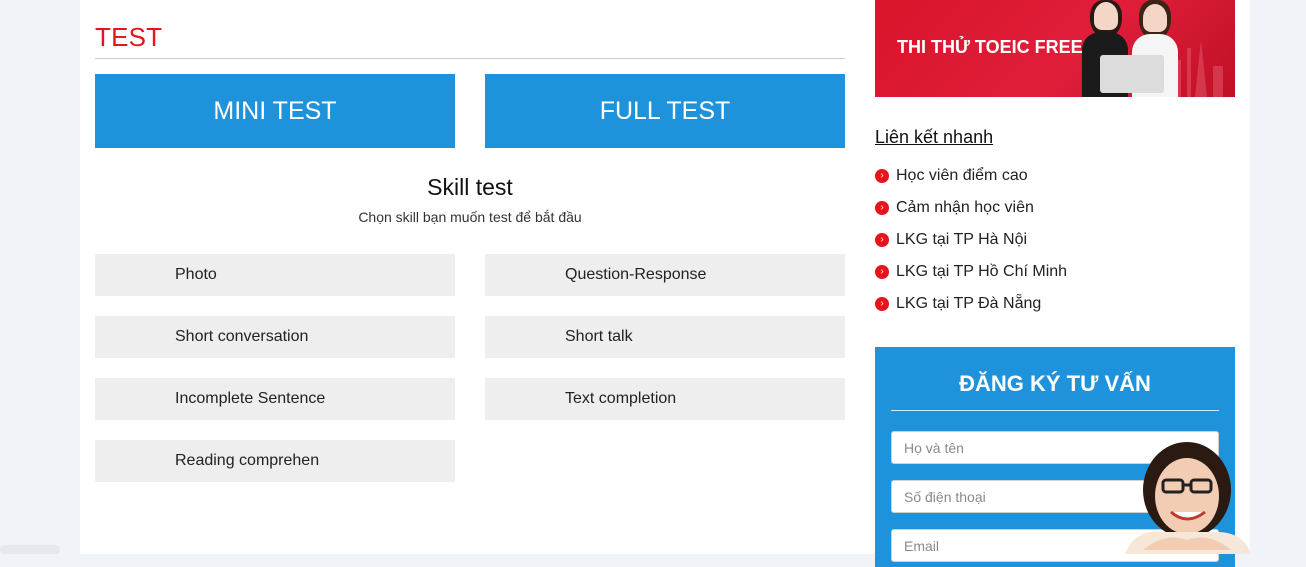 The width and height of the screenshot is (1306, 567). I want to click on page-scroll-indicator, so click(30, 549).